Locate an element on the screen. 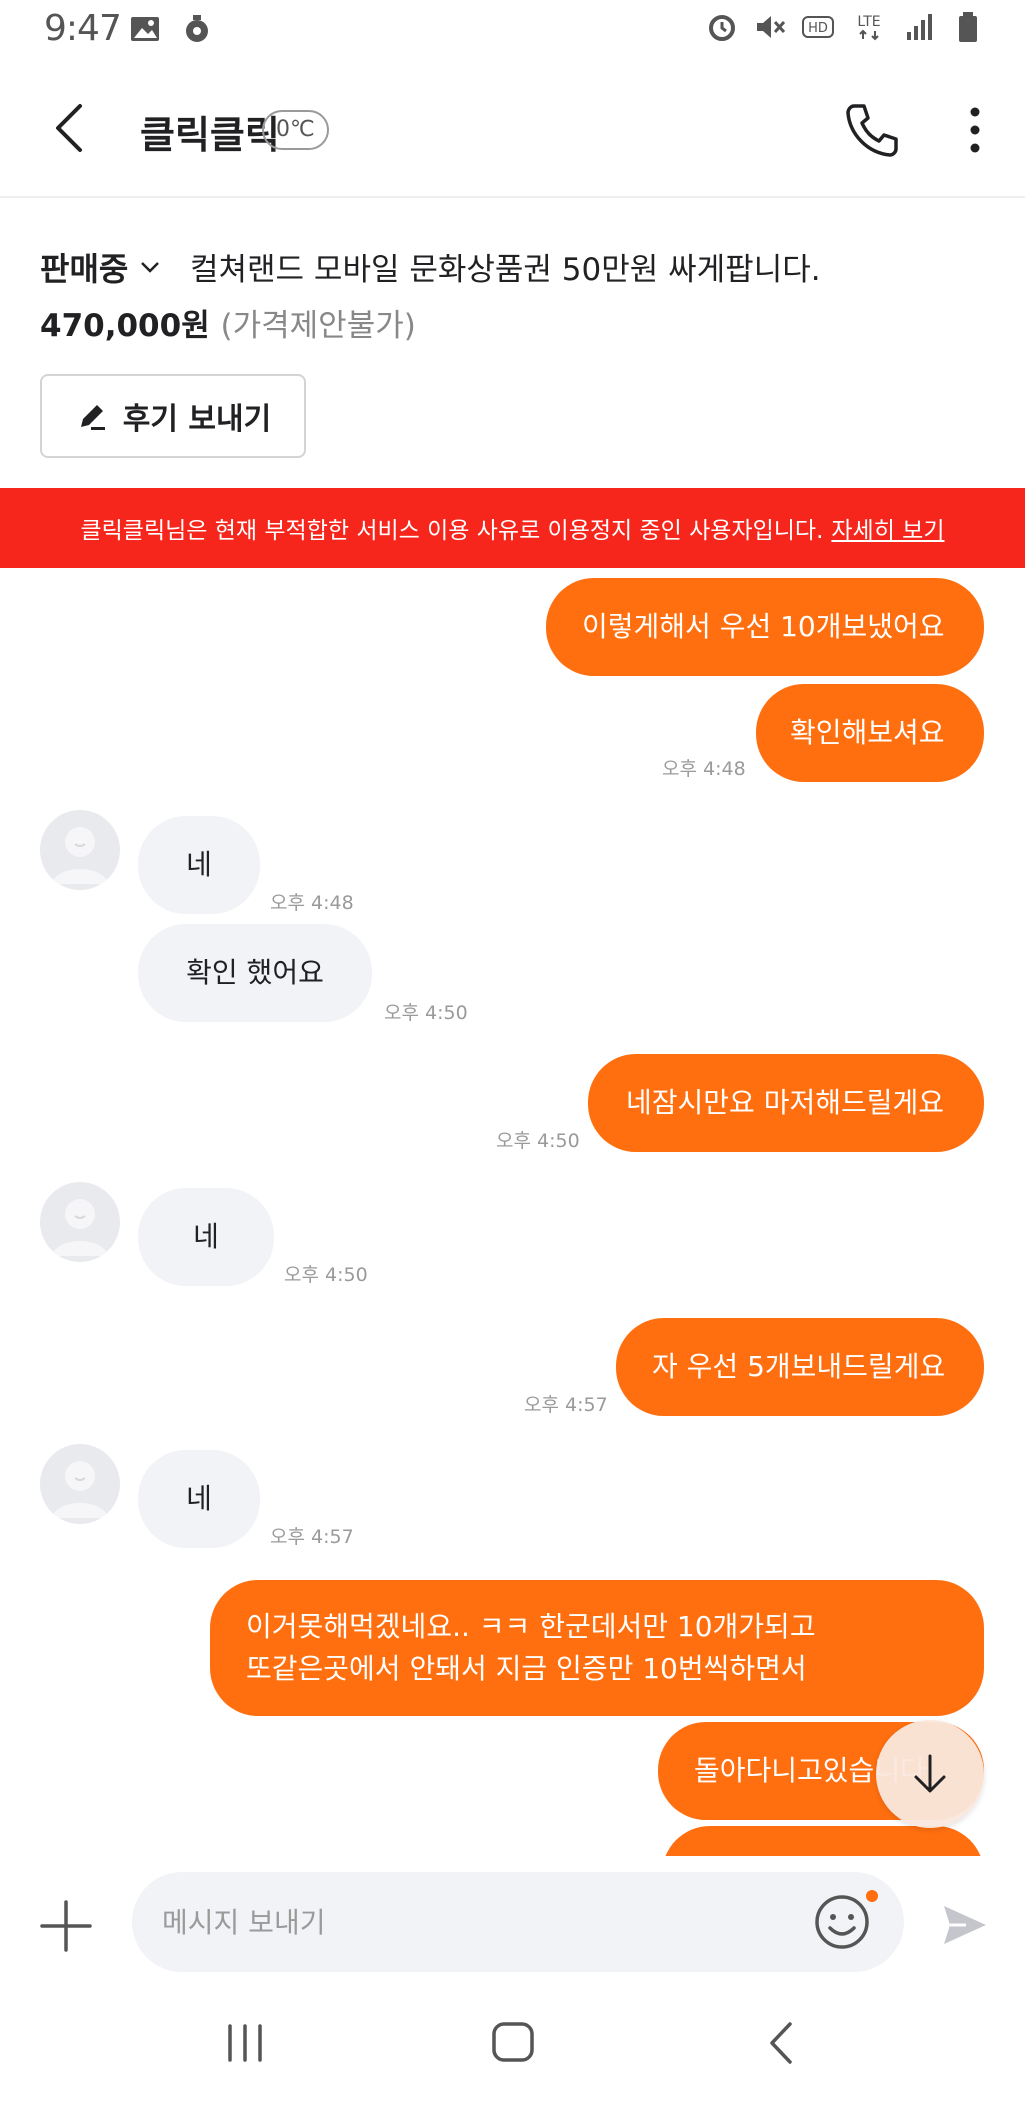 Image resolution: width=1025 pixels, height=2107 pixels. scroll-to-bottom-button is located at coordinates (930, 1774).